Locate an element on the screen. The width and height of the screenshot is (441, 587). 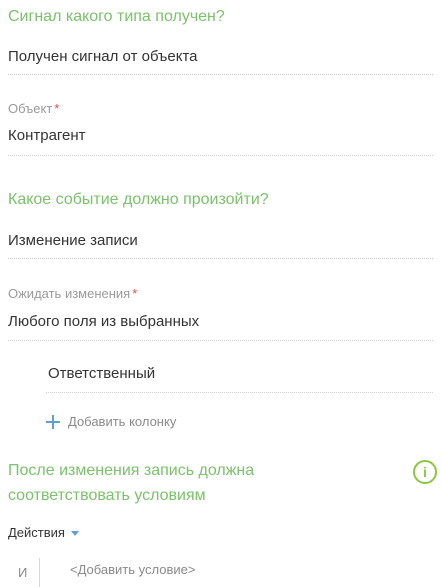
signal-type-value: Получен сигнал от объекта is located at coordinates (103, 57).